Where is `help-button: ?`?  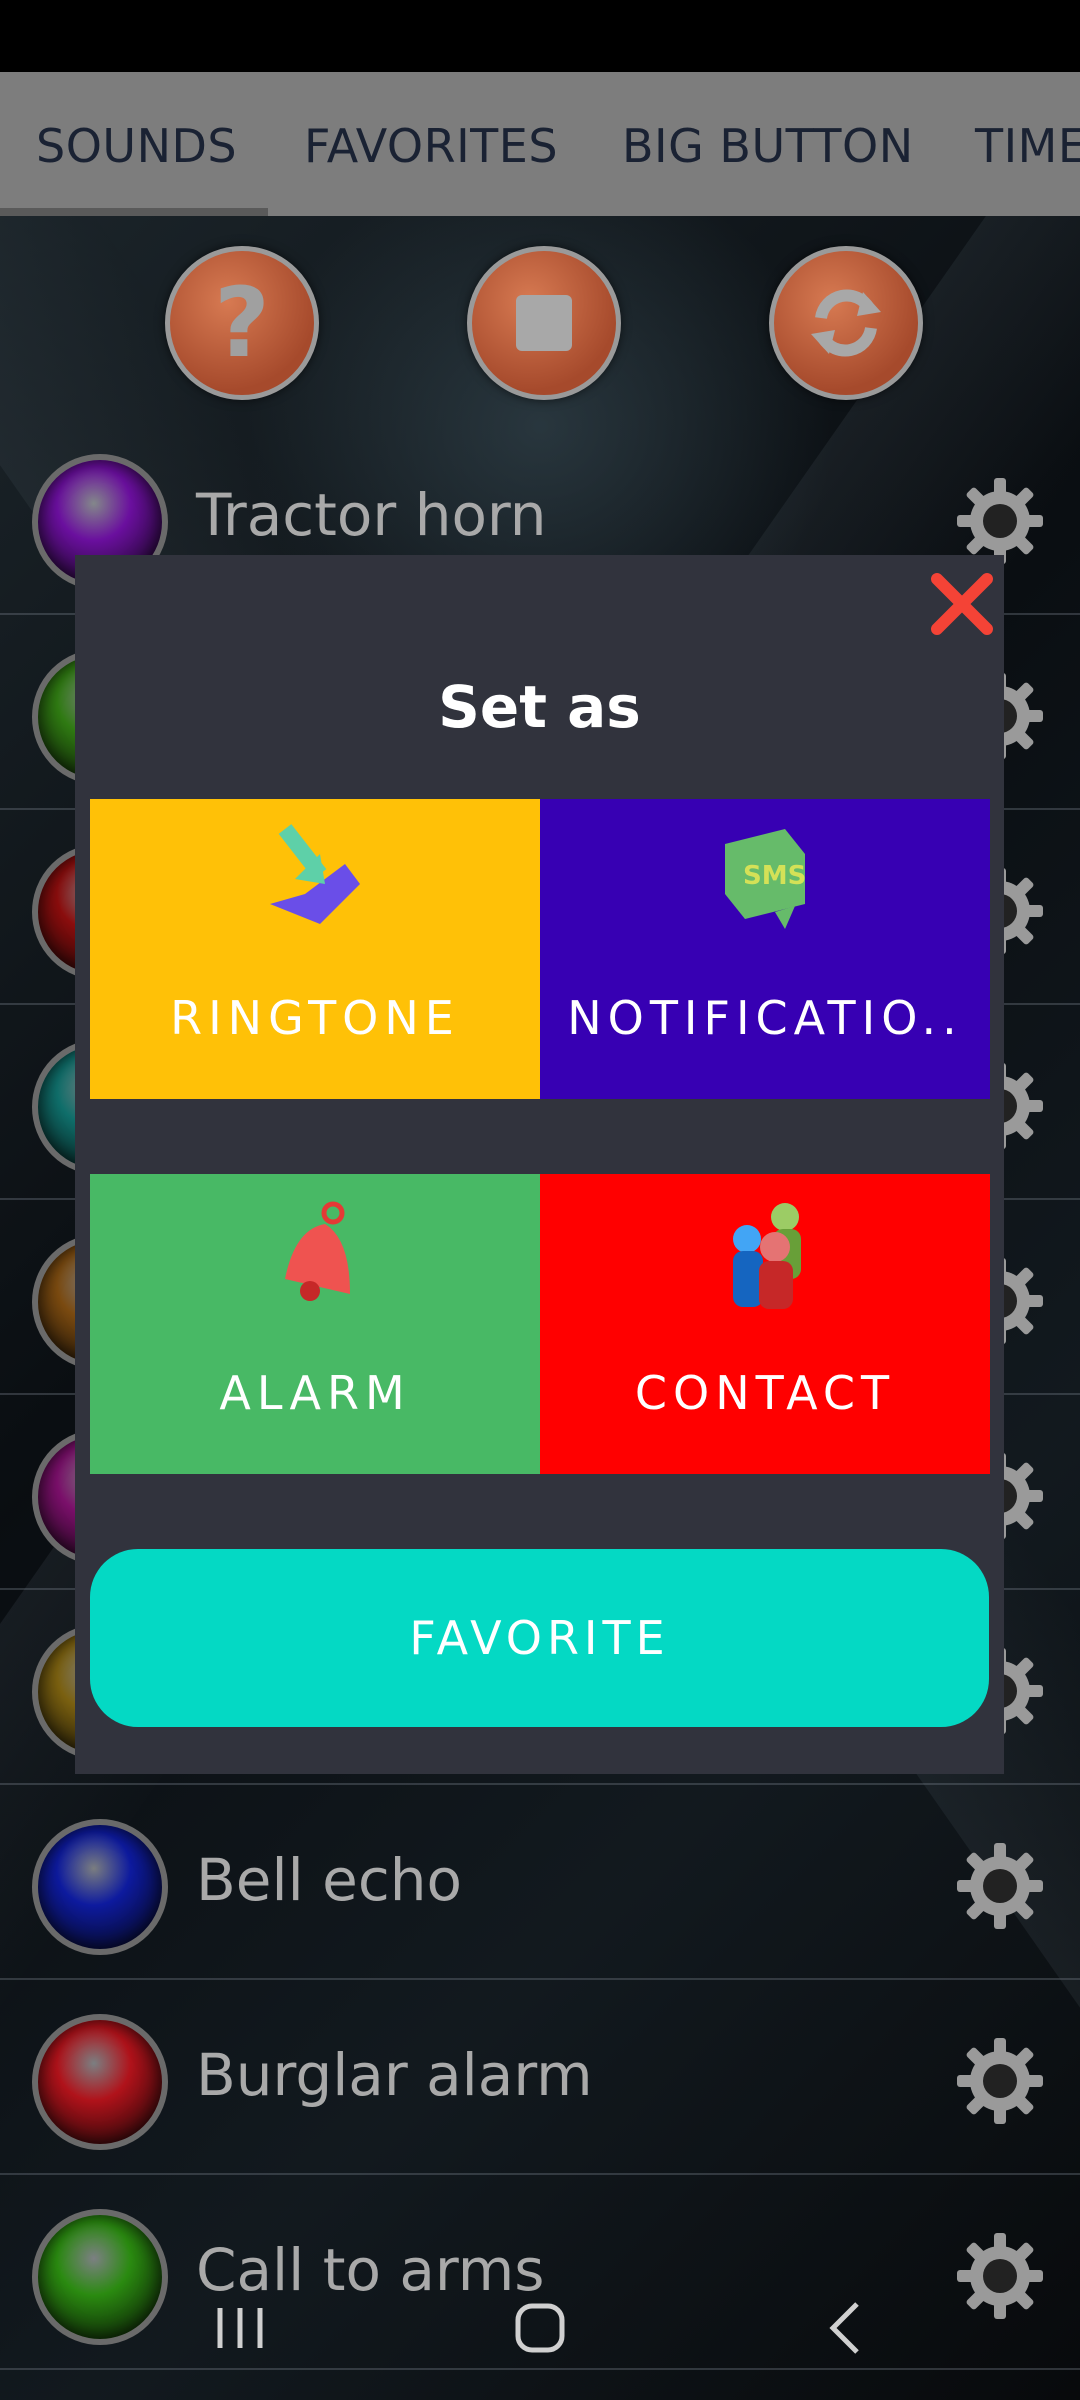 help-button: ? is located at coordinates (242, 323).